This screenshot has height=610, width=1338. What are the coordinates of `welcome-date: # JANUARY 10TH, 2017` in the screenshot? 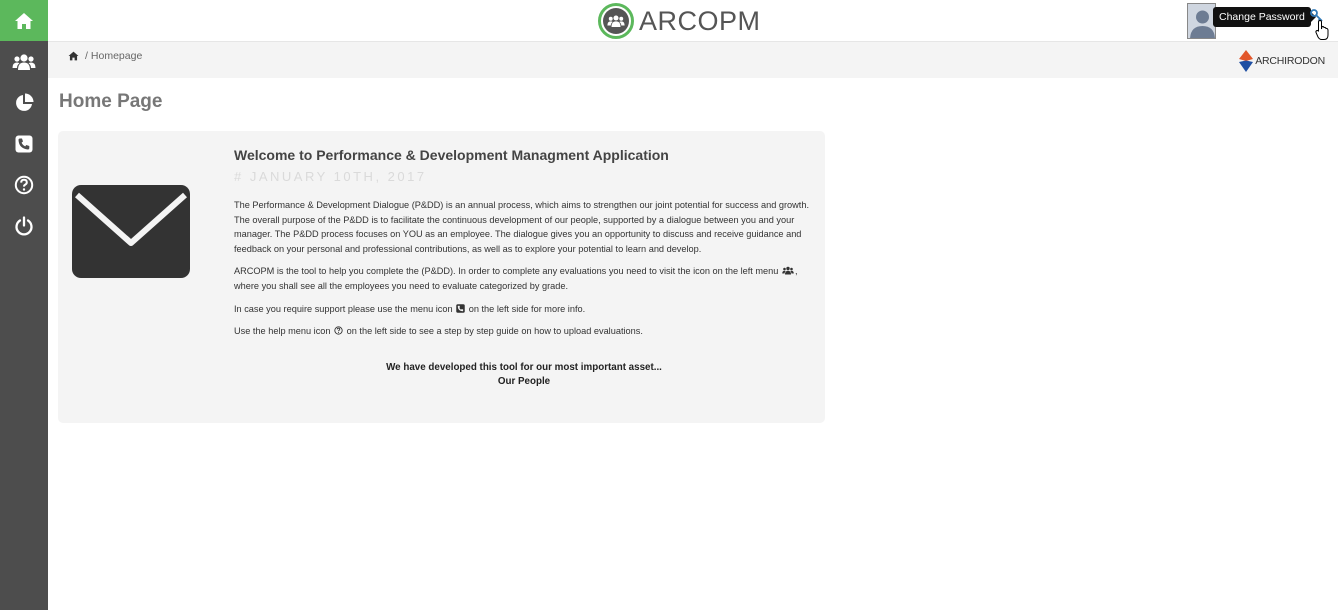 It's located at (330, 176).